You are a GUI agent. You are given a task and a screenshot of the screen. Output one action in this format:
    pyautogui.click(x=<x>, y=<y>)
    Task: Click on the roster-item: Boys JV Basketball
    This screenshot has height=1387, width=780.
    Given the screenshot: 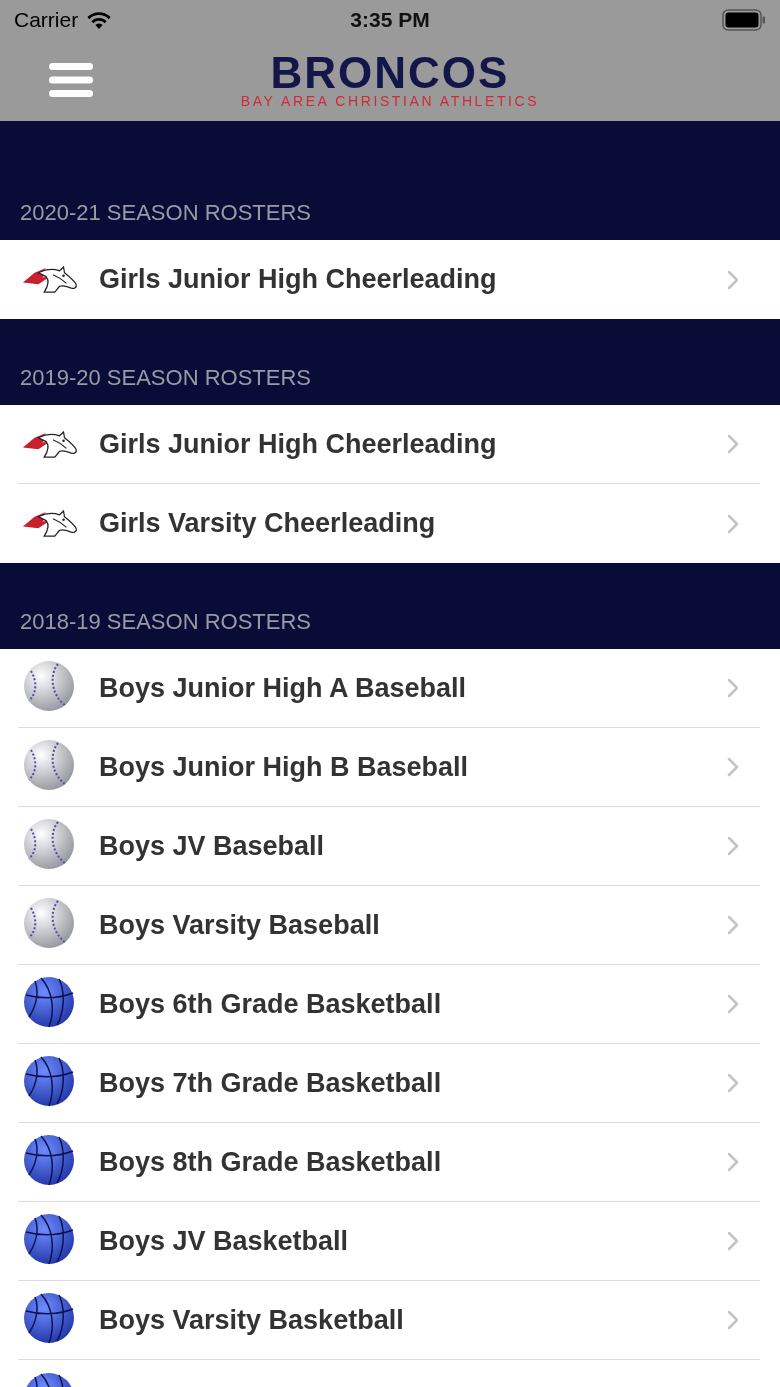 What is the action you would take?
    pyautogui.click(x=224, y=1241)
    